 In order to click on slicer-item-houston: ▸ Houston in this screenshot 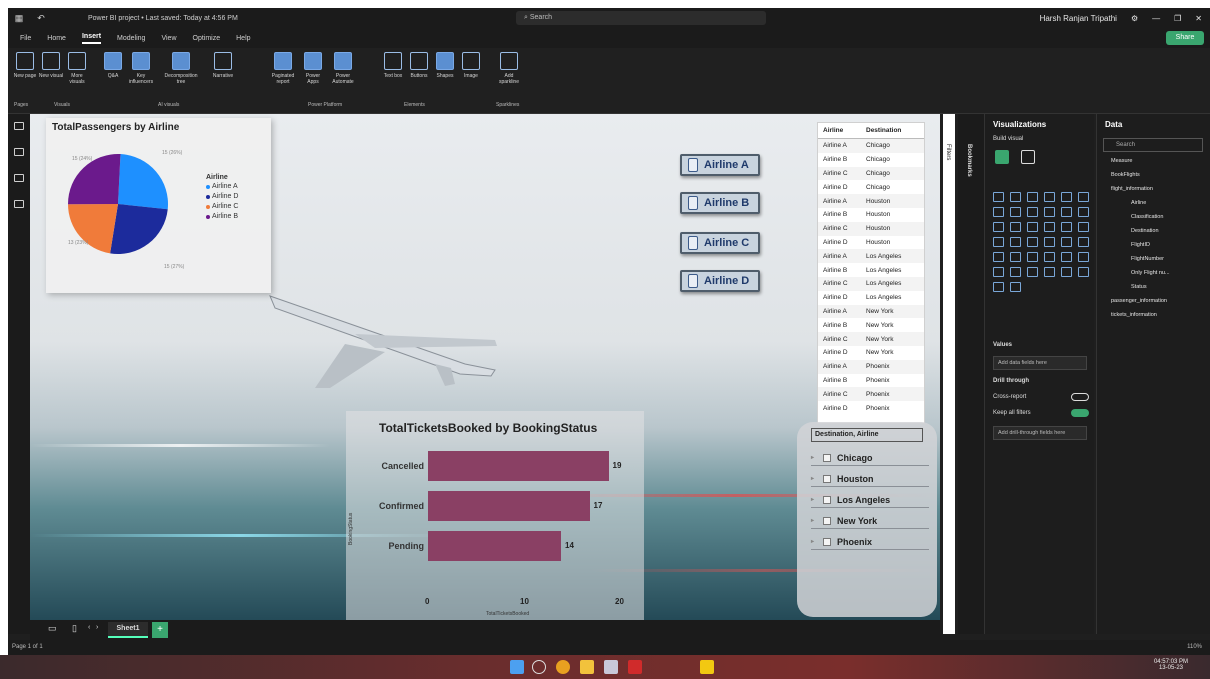, I will do `click(870, 479)`.